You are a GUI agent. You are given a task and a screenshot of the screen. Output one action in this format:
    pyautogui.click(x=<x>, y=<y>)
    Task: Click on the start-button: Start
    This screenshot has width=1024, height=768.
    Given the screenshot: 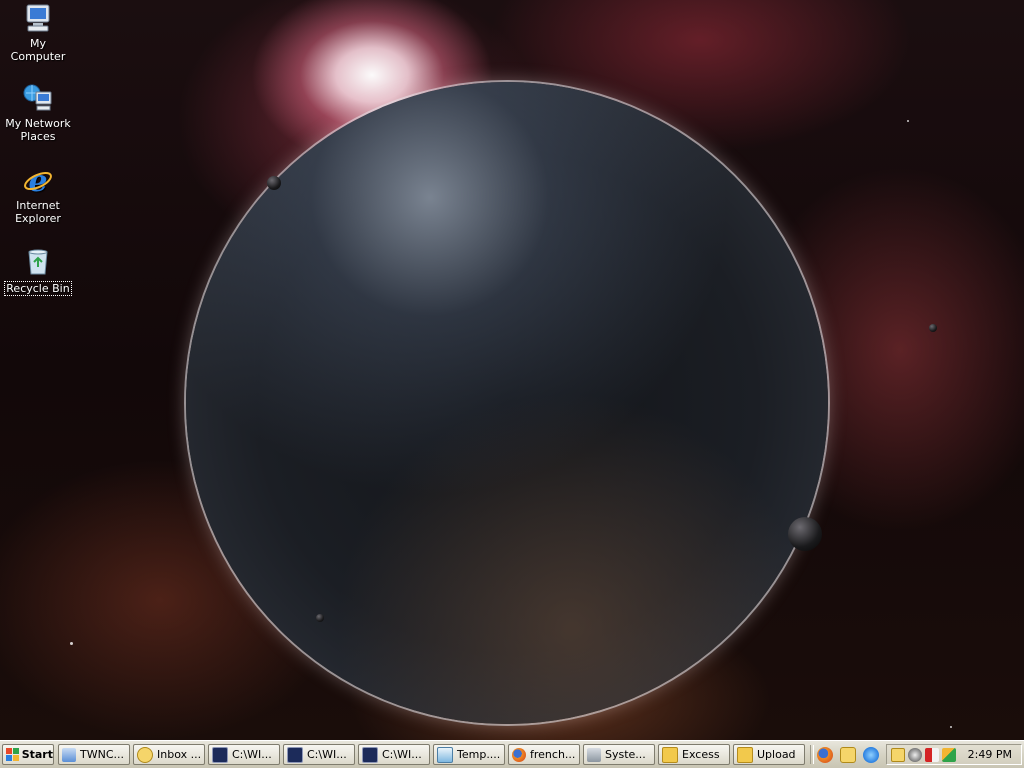 What is the action you would take?
    pyautogui.click(x=28, y=754)
    